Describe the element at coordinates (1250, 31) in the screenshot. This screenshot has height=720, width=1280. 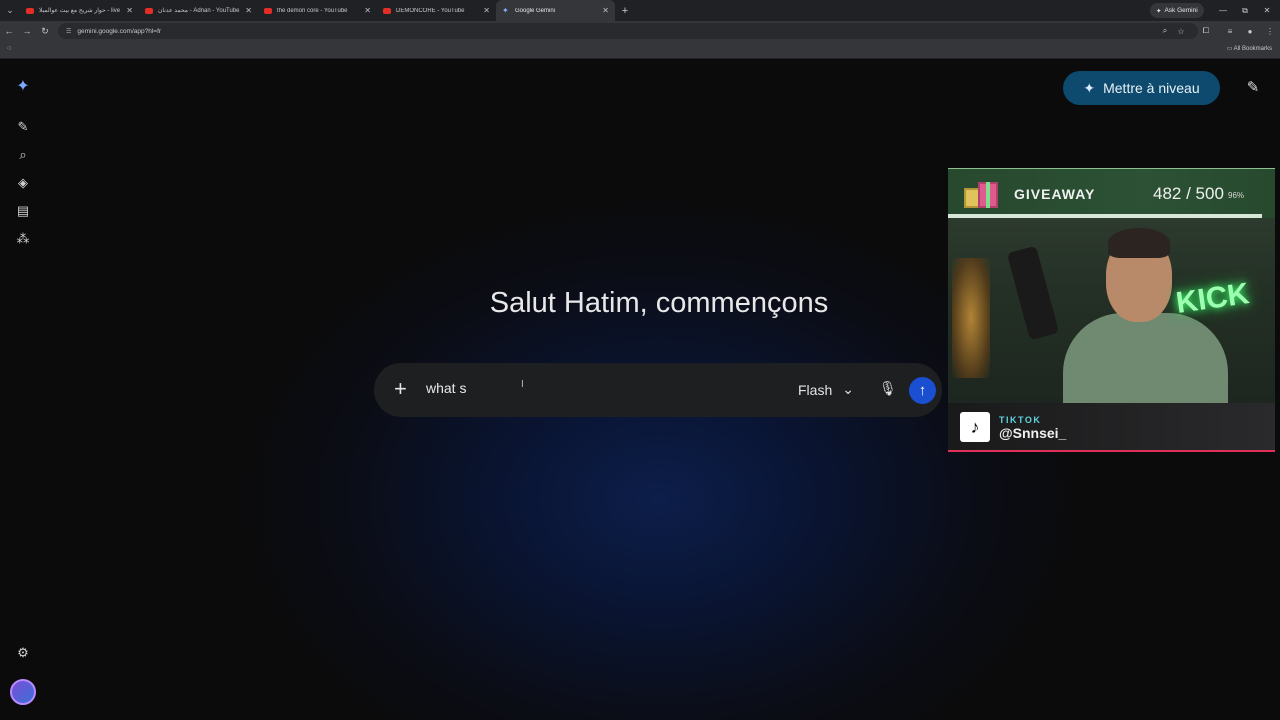
I see `profile-icon: ●` at that location.